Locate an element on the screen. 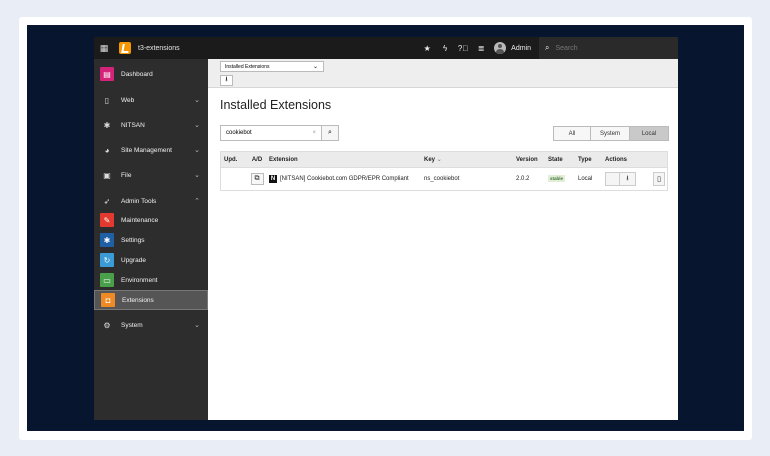  refresh-icon: ↻ is located at coordinates (107, 260).